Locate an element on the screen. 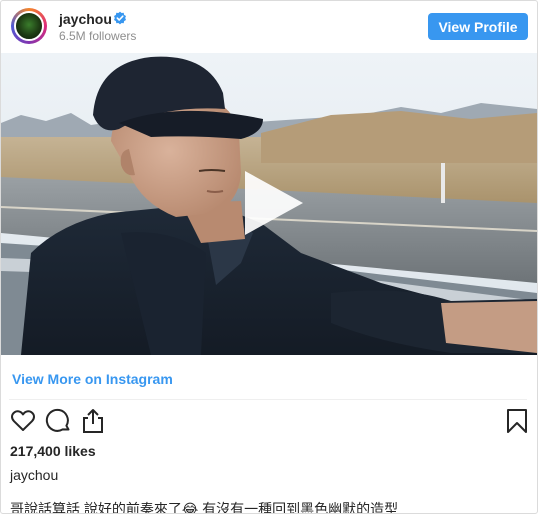 The height and width of the screenshot is (514, 538). caption-text-part1: 哥說話算話 說好的前奏來了 is located at coordinates (96, 507).